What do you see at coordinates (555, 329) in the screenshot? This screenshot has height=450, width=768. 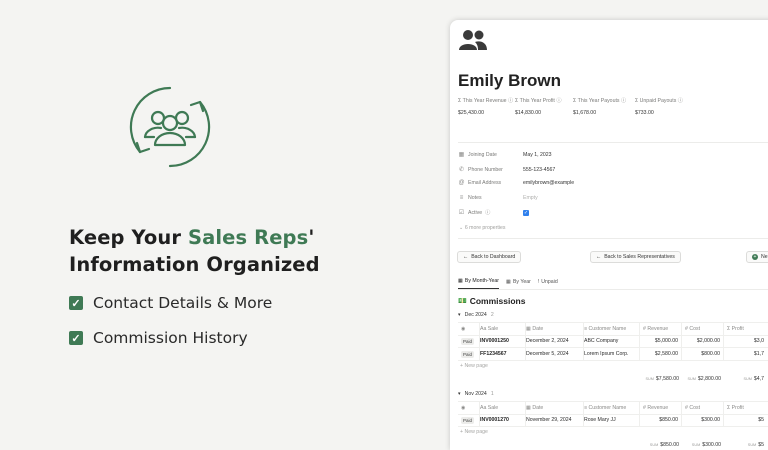 I see `column-date: ▦ Date` at bounding box center [555, 329].